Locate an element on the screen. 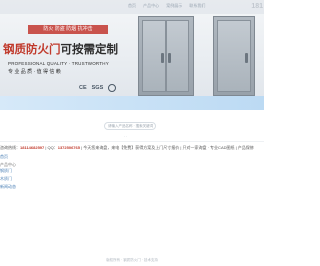 The image size is (320, 266). top-nav-bar: 首页 产品中心 案例展示 联系我们 181 is located at coordinates (132, 7).